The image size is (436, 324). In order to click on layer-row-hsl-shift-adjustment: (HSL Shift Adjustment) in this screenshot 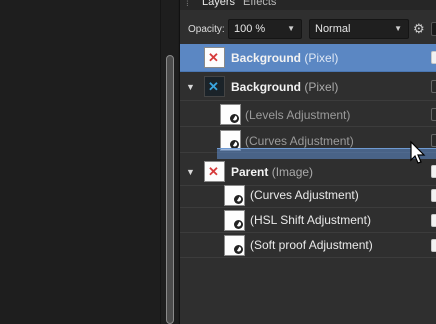, I will do `click(308, 220)`.